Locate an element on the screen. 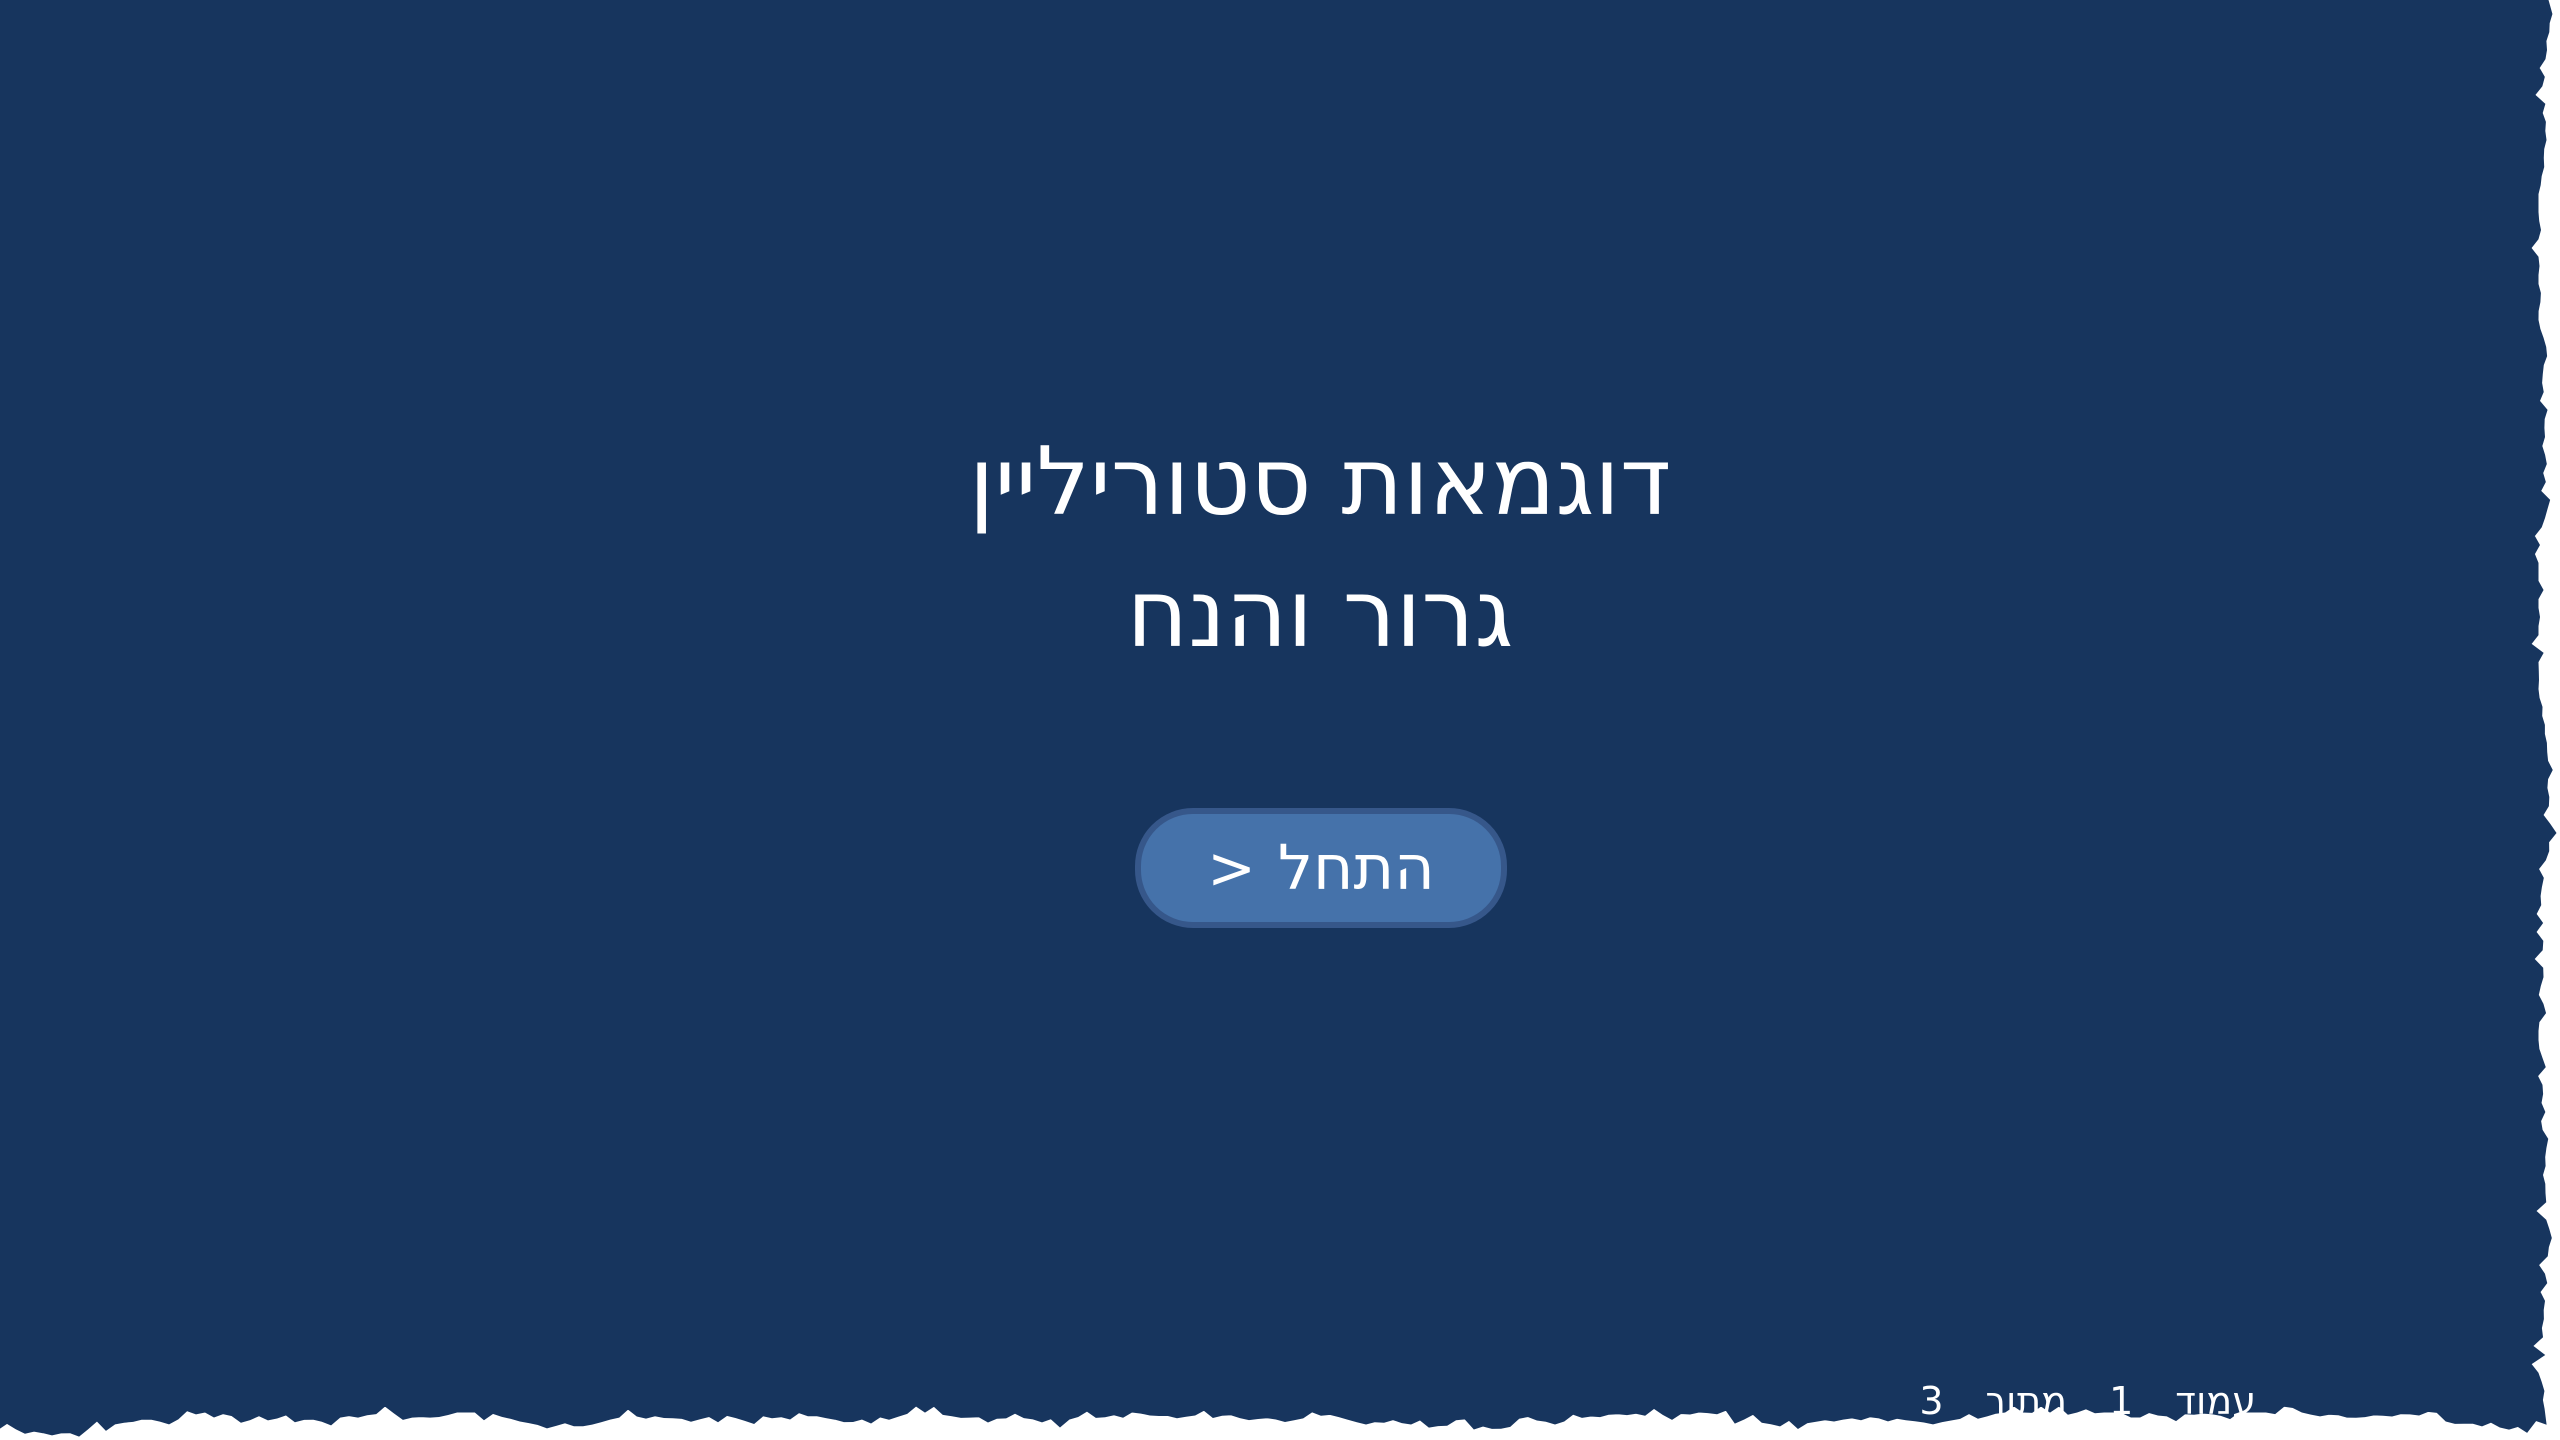 This screenshot has height=1440, width=2560. slide-title: דוגמאות סטוריליין is located at coordinates (1320, 482).